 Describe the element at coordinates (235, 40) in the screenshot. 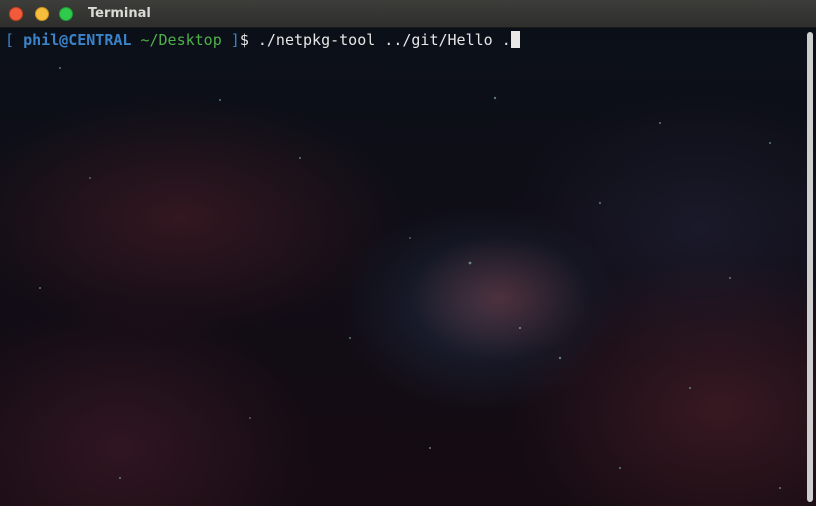

I see `prompt-close-bracket: ]` at that location.